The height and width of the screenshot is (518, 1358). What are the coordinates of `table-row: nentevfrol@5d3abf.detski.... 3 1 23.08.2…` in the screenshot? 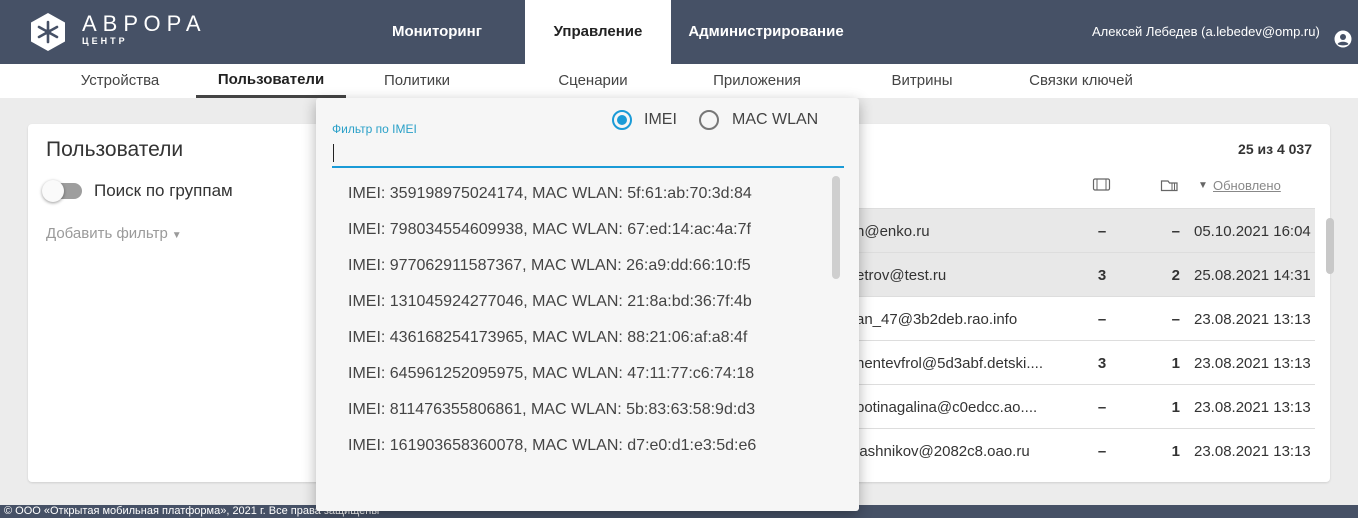 It's located at (1072, 362).